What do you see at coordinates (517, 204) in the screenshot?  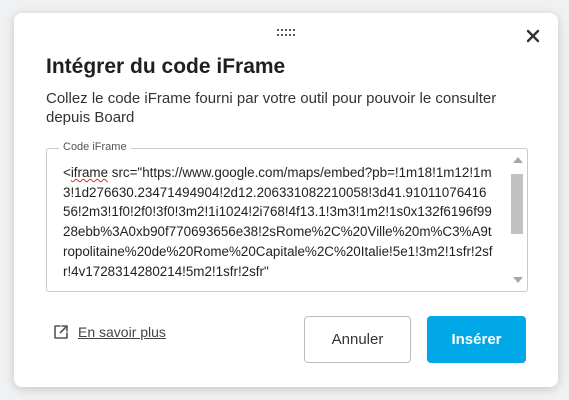 I see `scroll-thumb` at bounding box center [517, 204].